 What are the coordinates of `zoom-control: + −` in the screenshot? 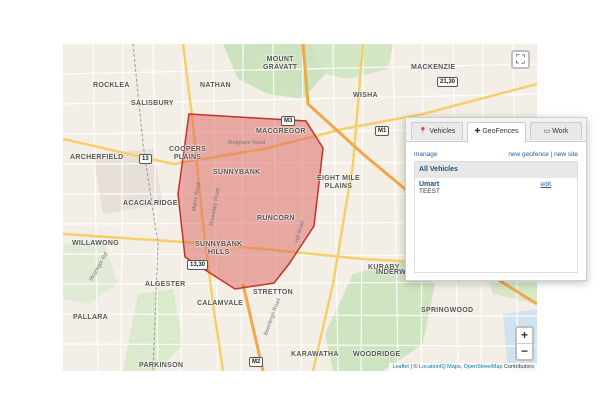 It's located at (524, 343).